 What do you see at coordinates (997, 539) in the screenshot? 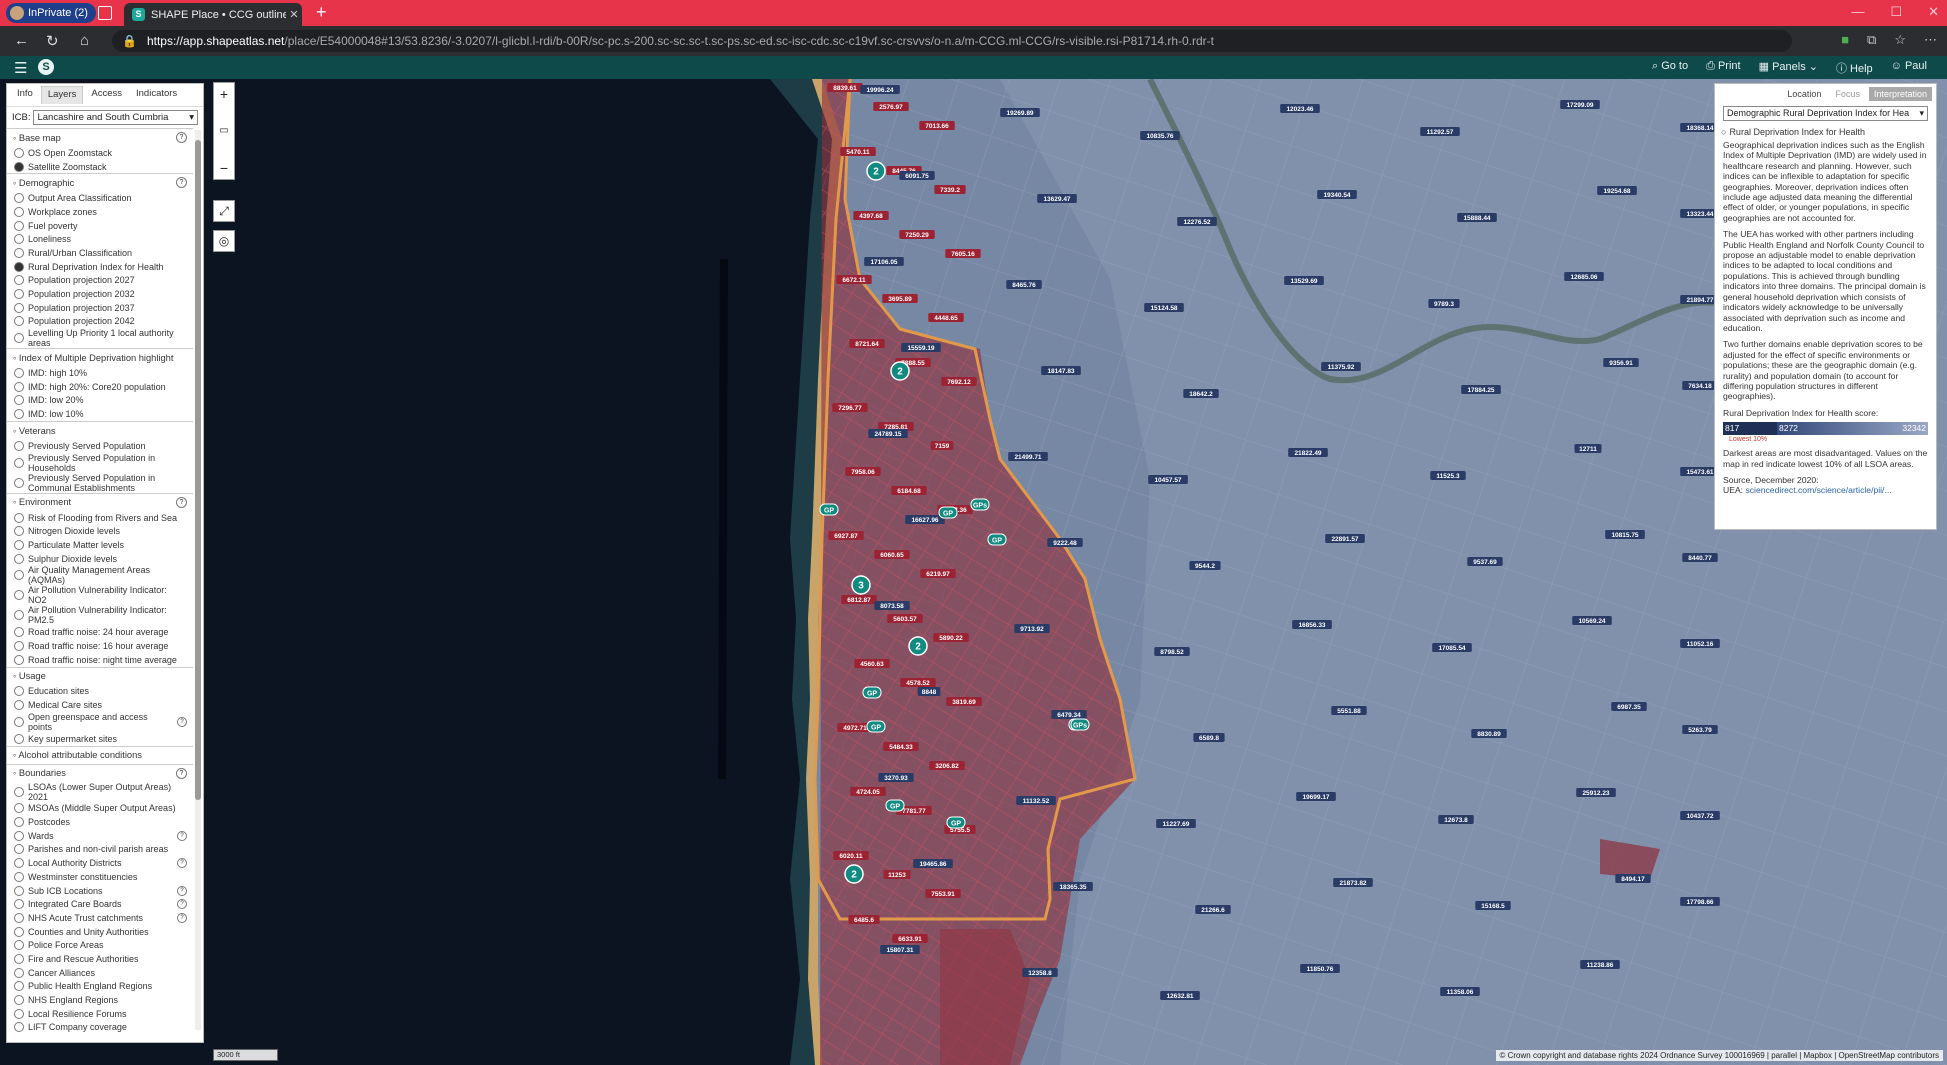
I see `gp-marker: GP` at bounding box center [997, 539].